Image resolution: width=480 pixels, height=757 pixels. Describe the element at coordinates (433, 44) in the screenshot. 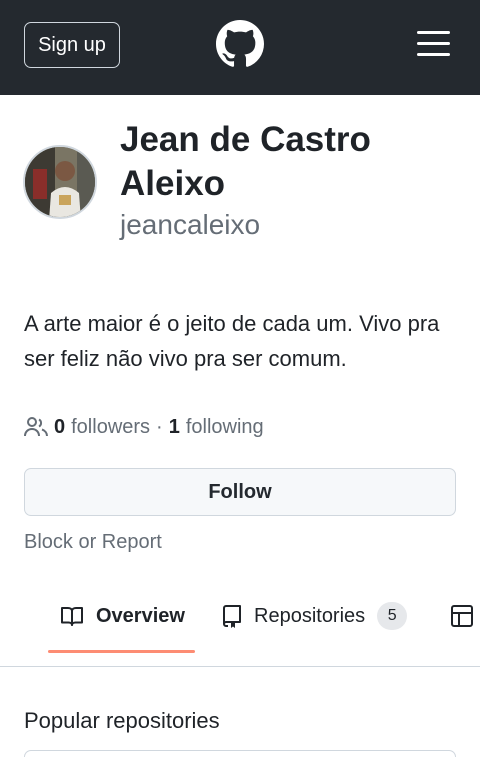

I see `menu-button` at that location.